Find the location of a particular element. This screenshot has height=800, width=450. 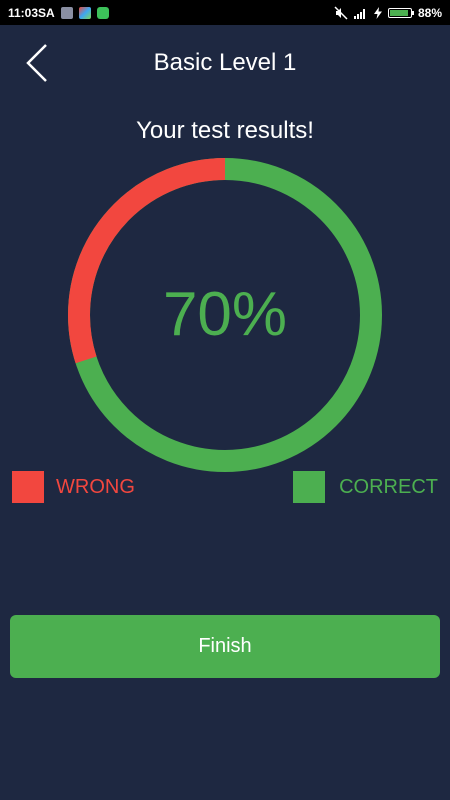

battery-percent: 88% is located at coordinates (429, 12).